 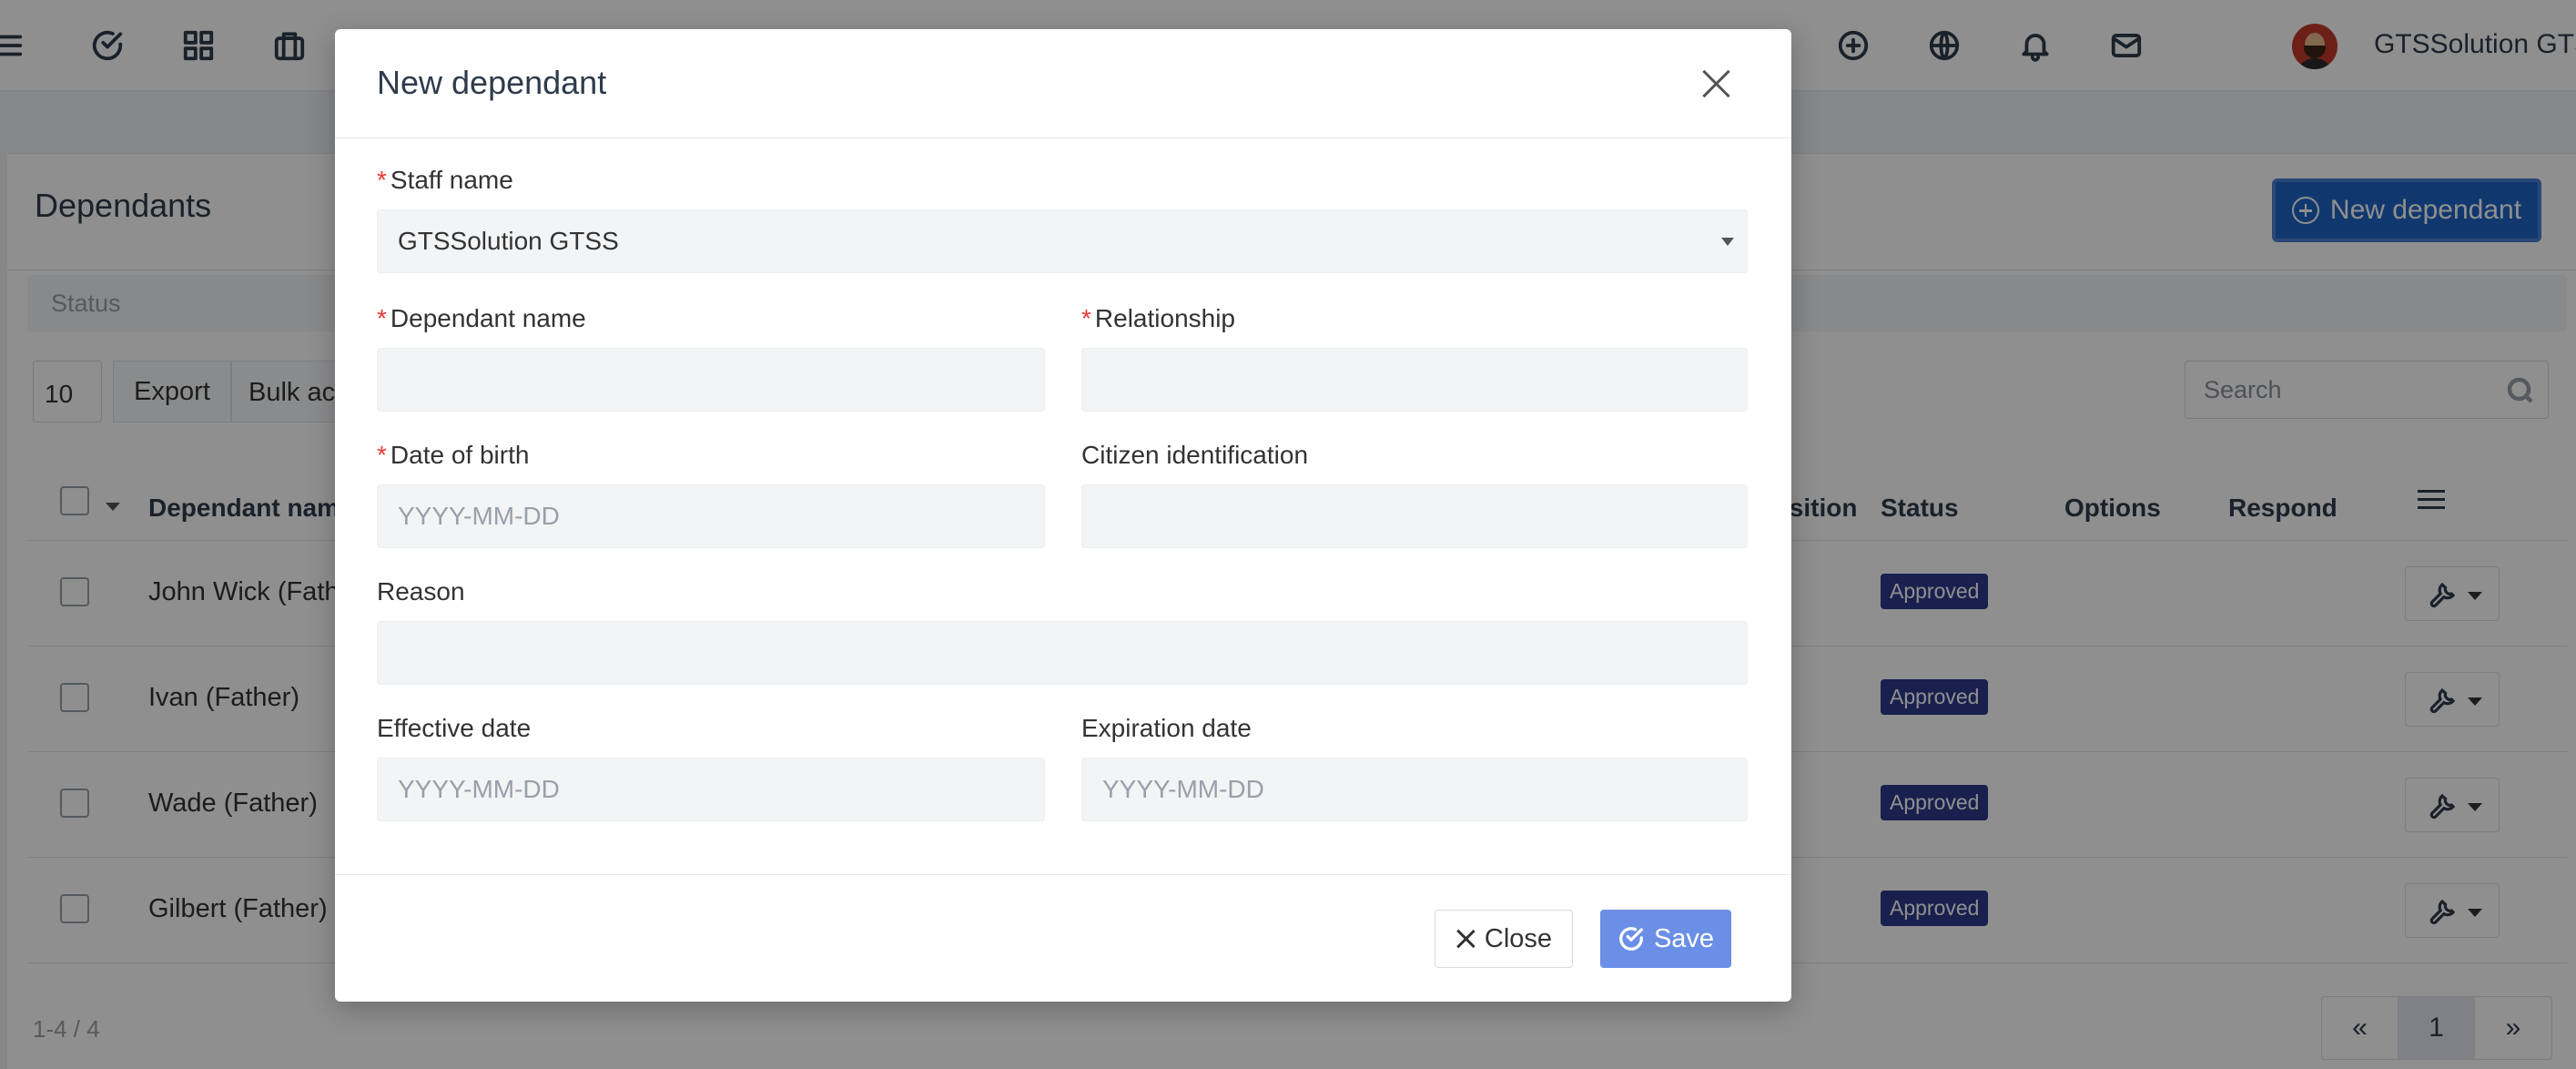 I want to click on reason-input, so click(x=1062, y=653).